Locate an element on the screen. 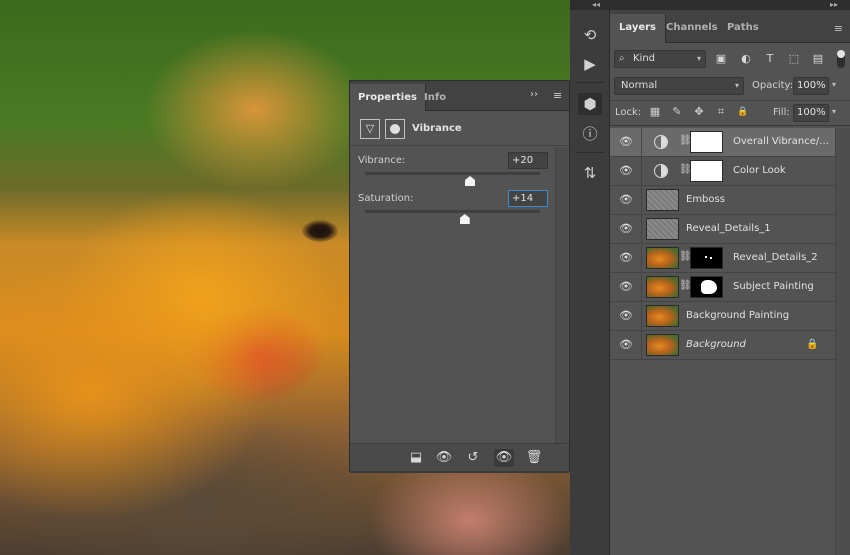 The height and width of the screenshot is (555, 850). lock-label: Lock: is located at coordinates (628, 112).